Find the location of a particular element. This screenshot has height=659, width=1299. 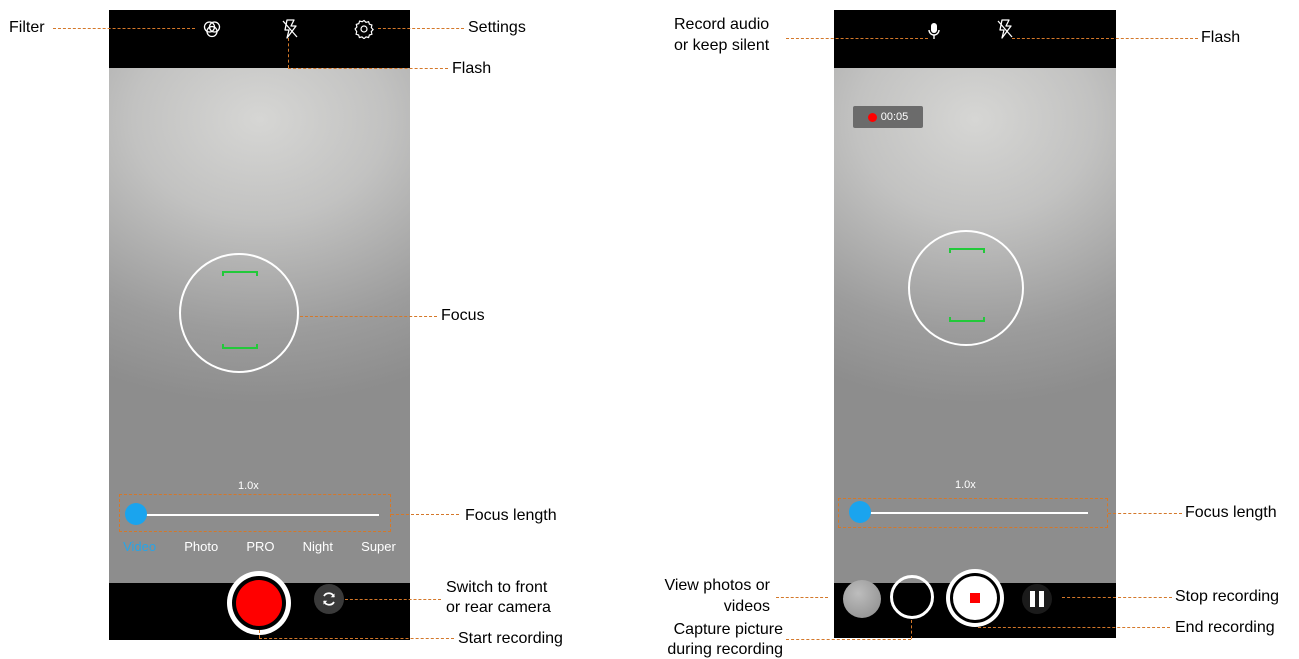

callout-end-recording: End recording is located at coordinates (1225, 627).